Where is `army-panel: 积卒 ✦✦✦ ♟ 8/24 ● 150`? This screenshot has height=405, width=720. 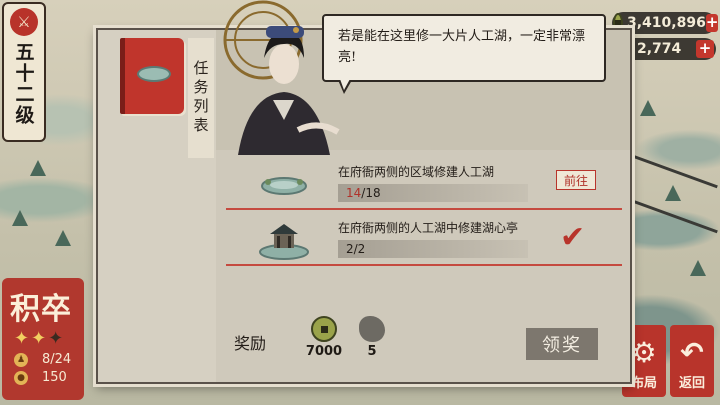 army-panel: 积卒 ✦✦✦ ♟ 8/24 ● 150 is located at coordinates (43, 339).